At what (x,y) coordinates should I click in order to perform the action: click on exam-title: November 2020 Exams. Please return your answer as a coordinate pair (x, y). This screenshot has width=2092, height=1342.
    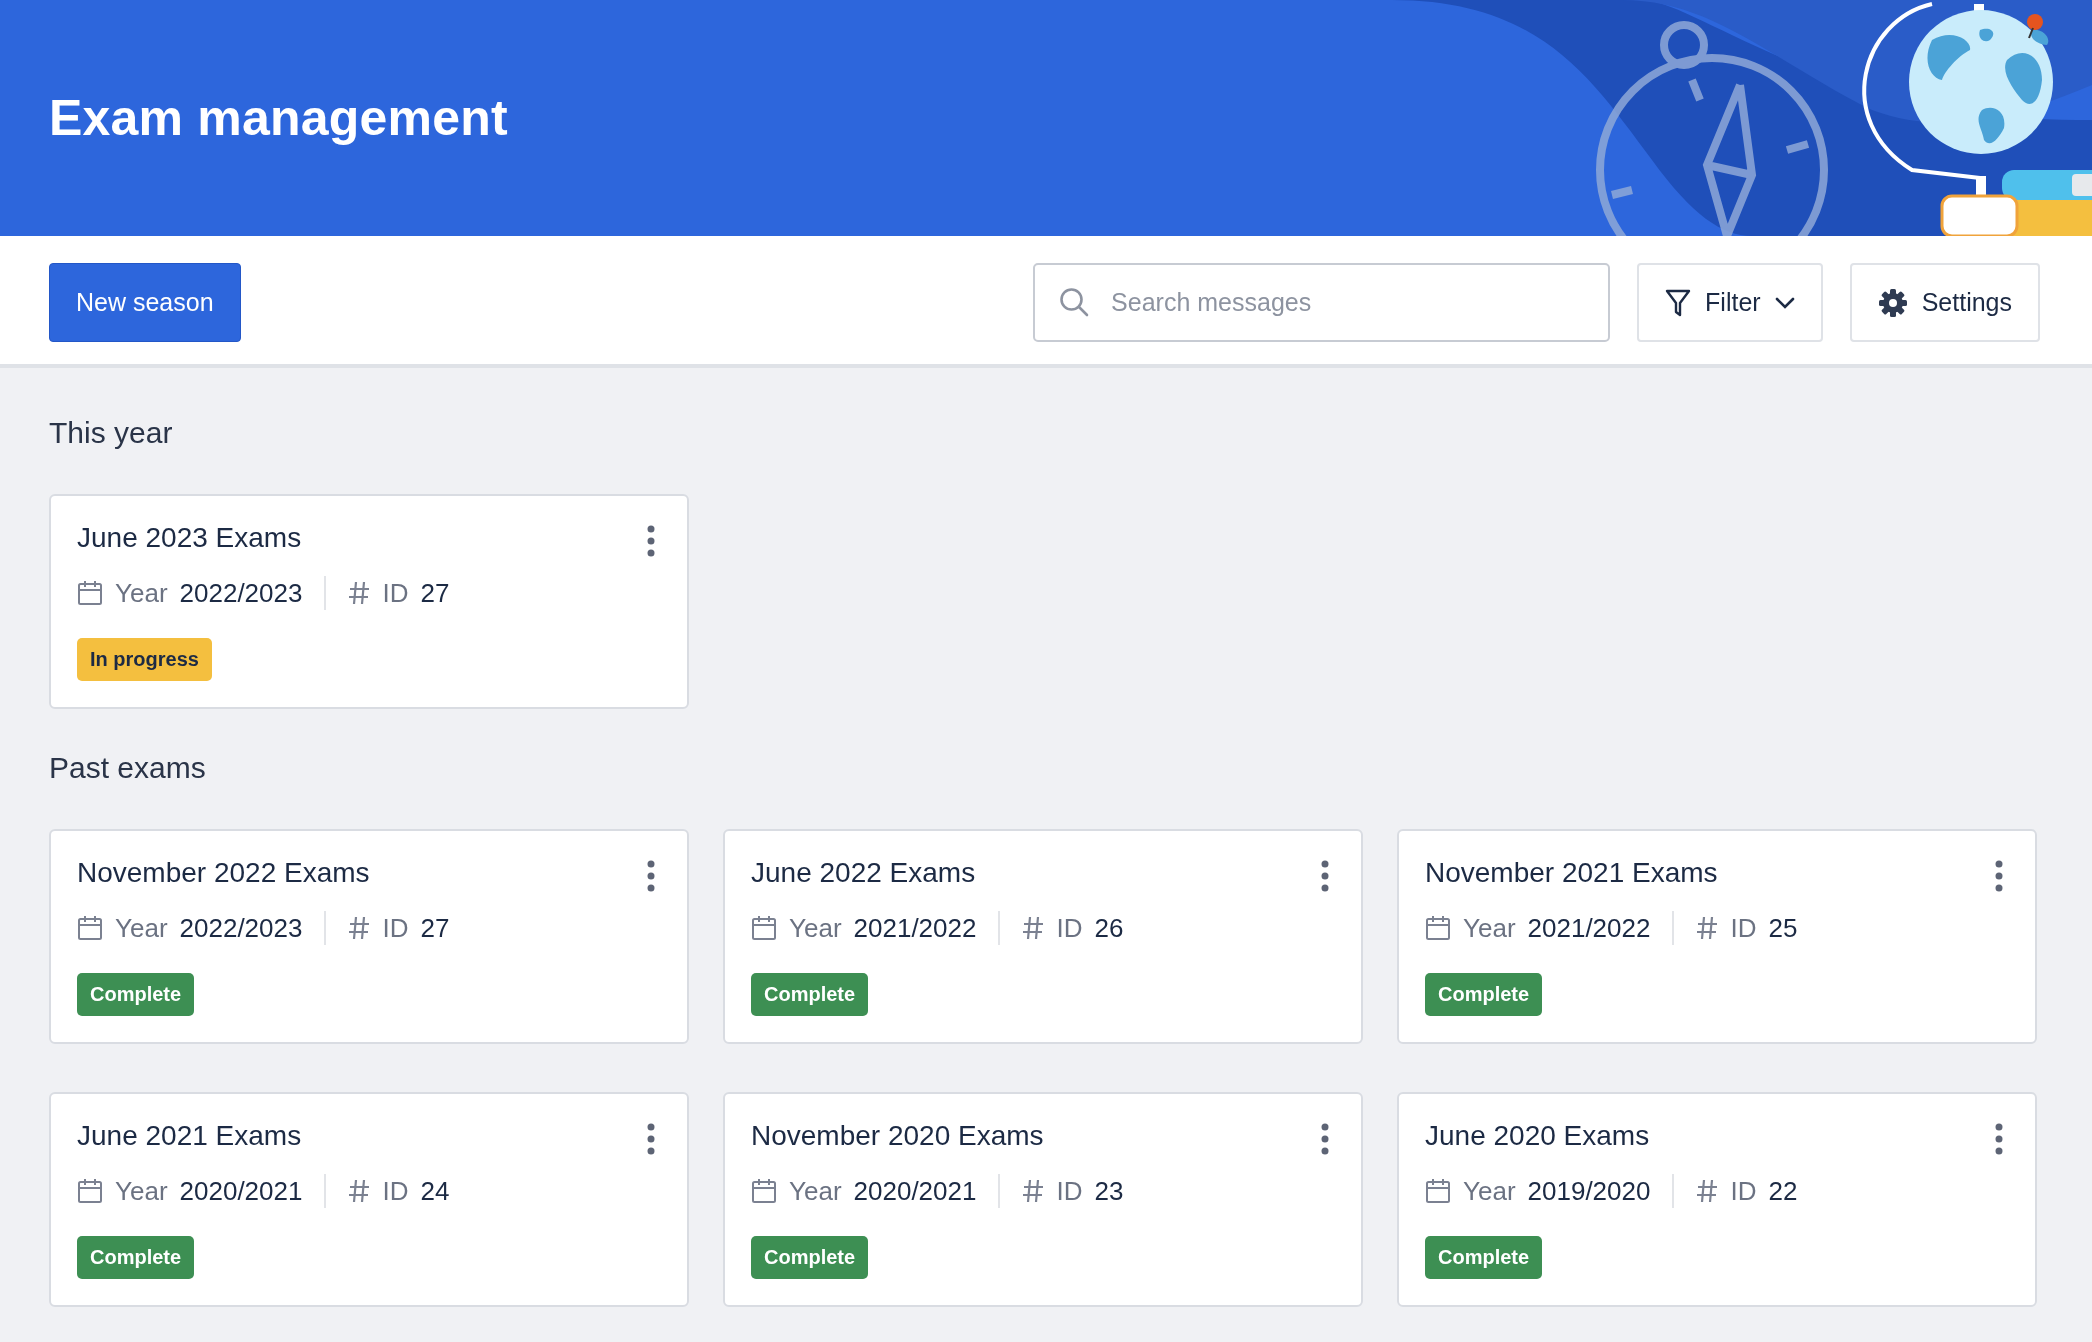
    Looking at the image, I should click on (897, 1136).